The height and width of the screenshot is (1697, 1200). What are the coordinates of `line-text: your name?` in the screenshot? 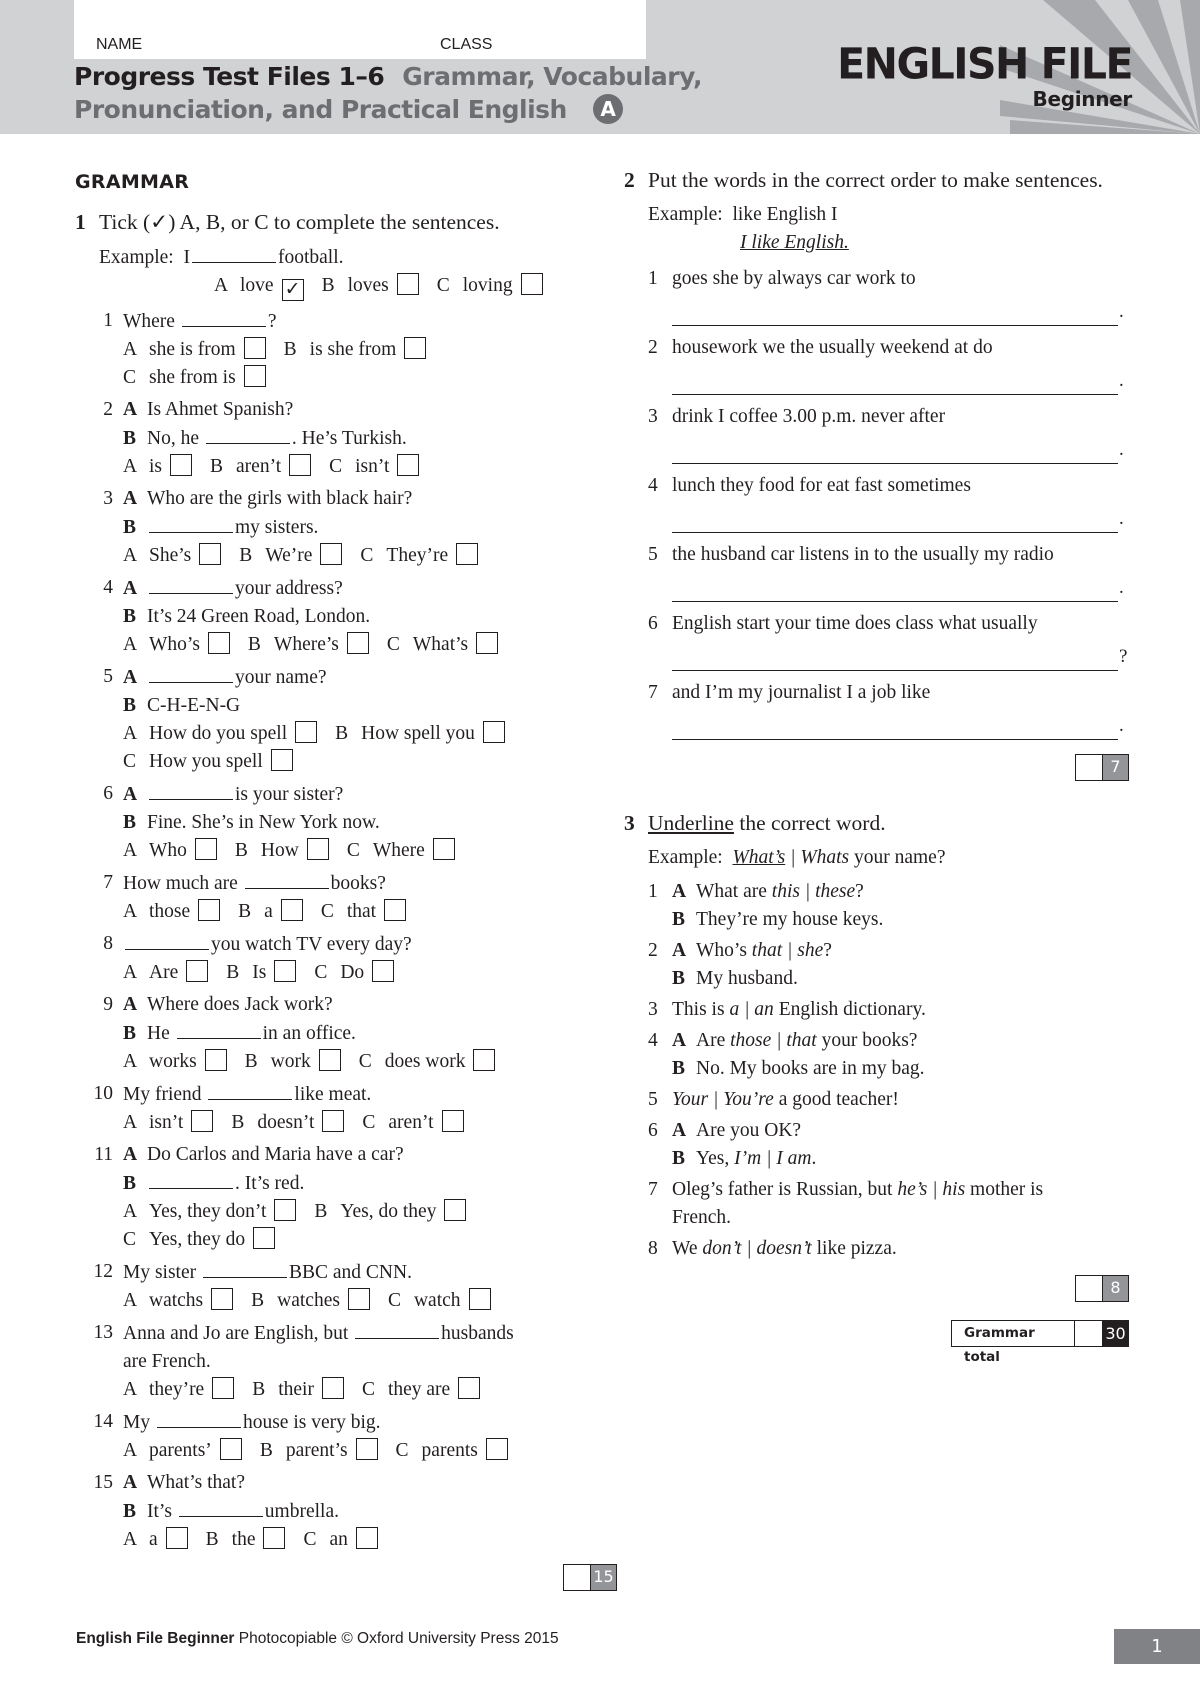 It's located at (281, 677).